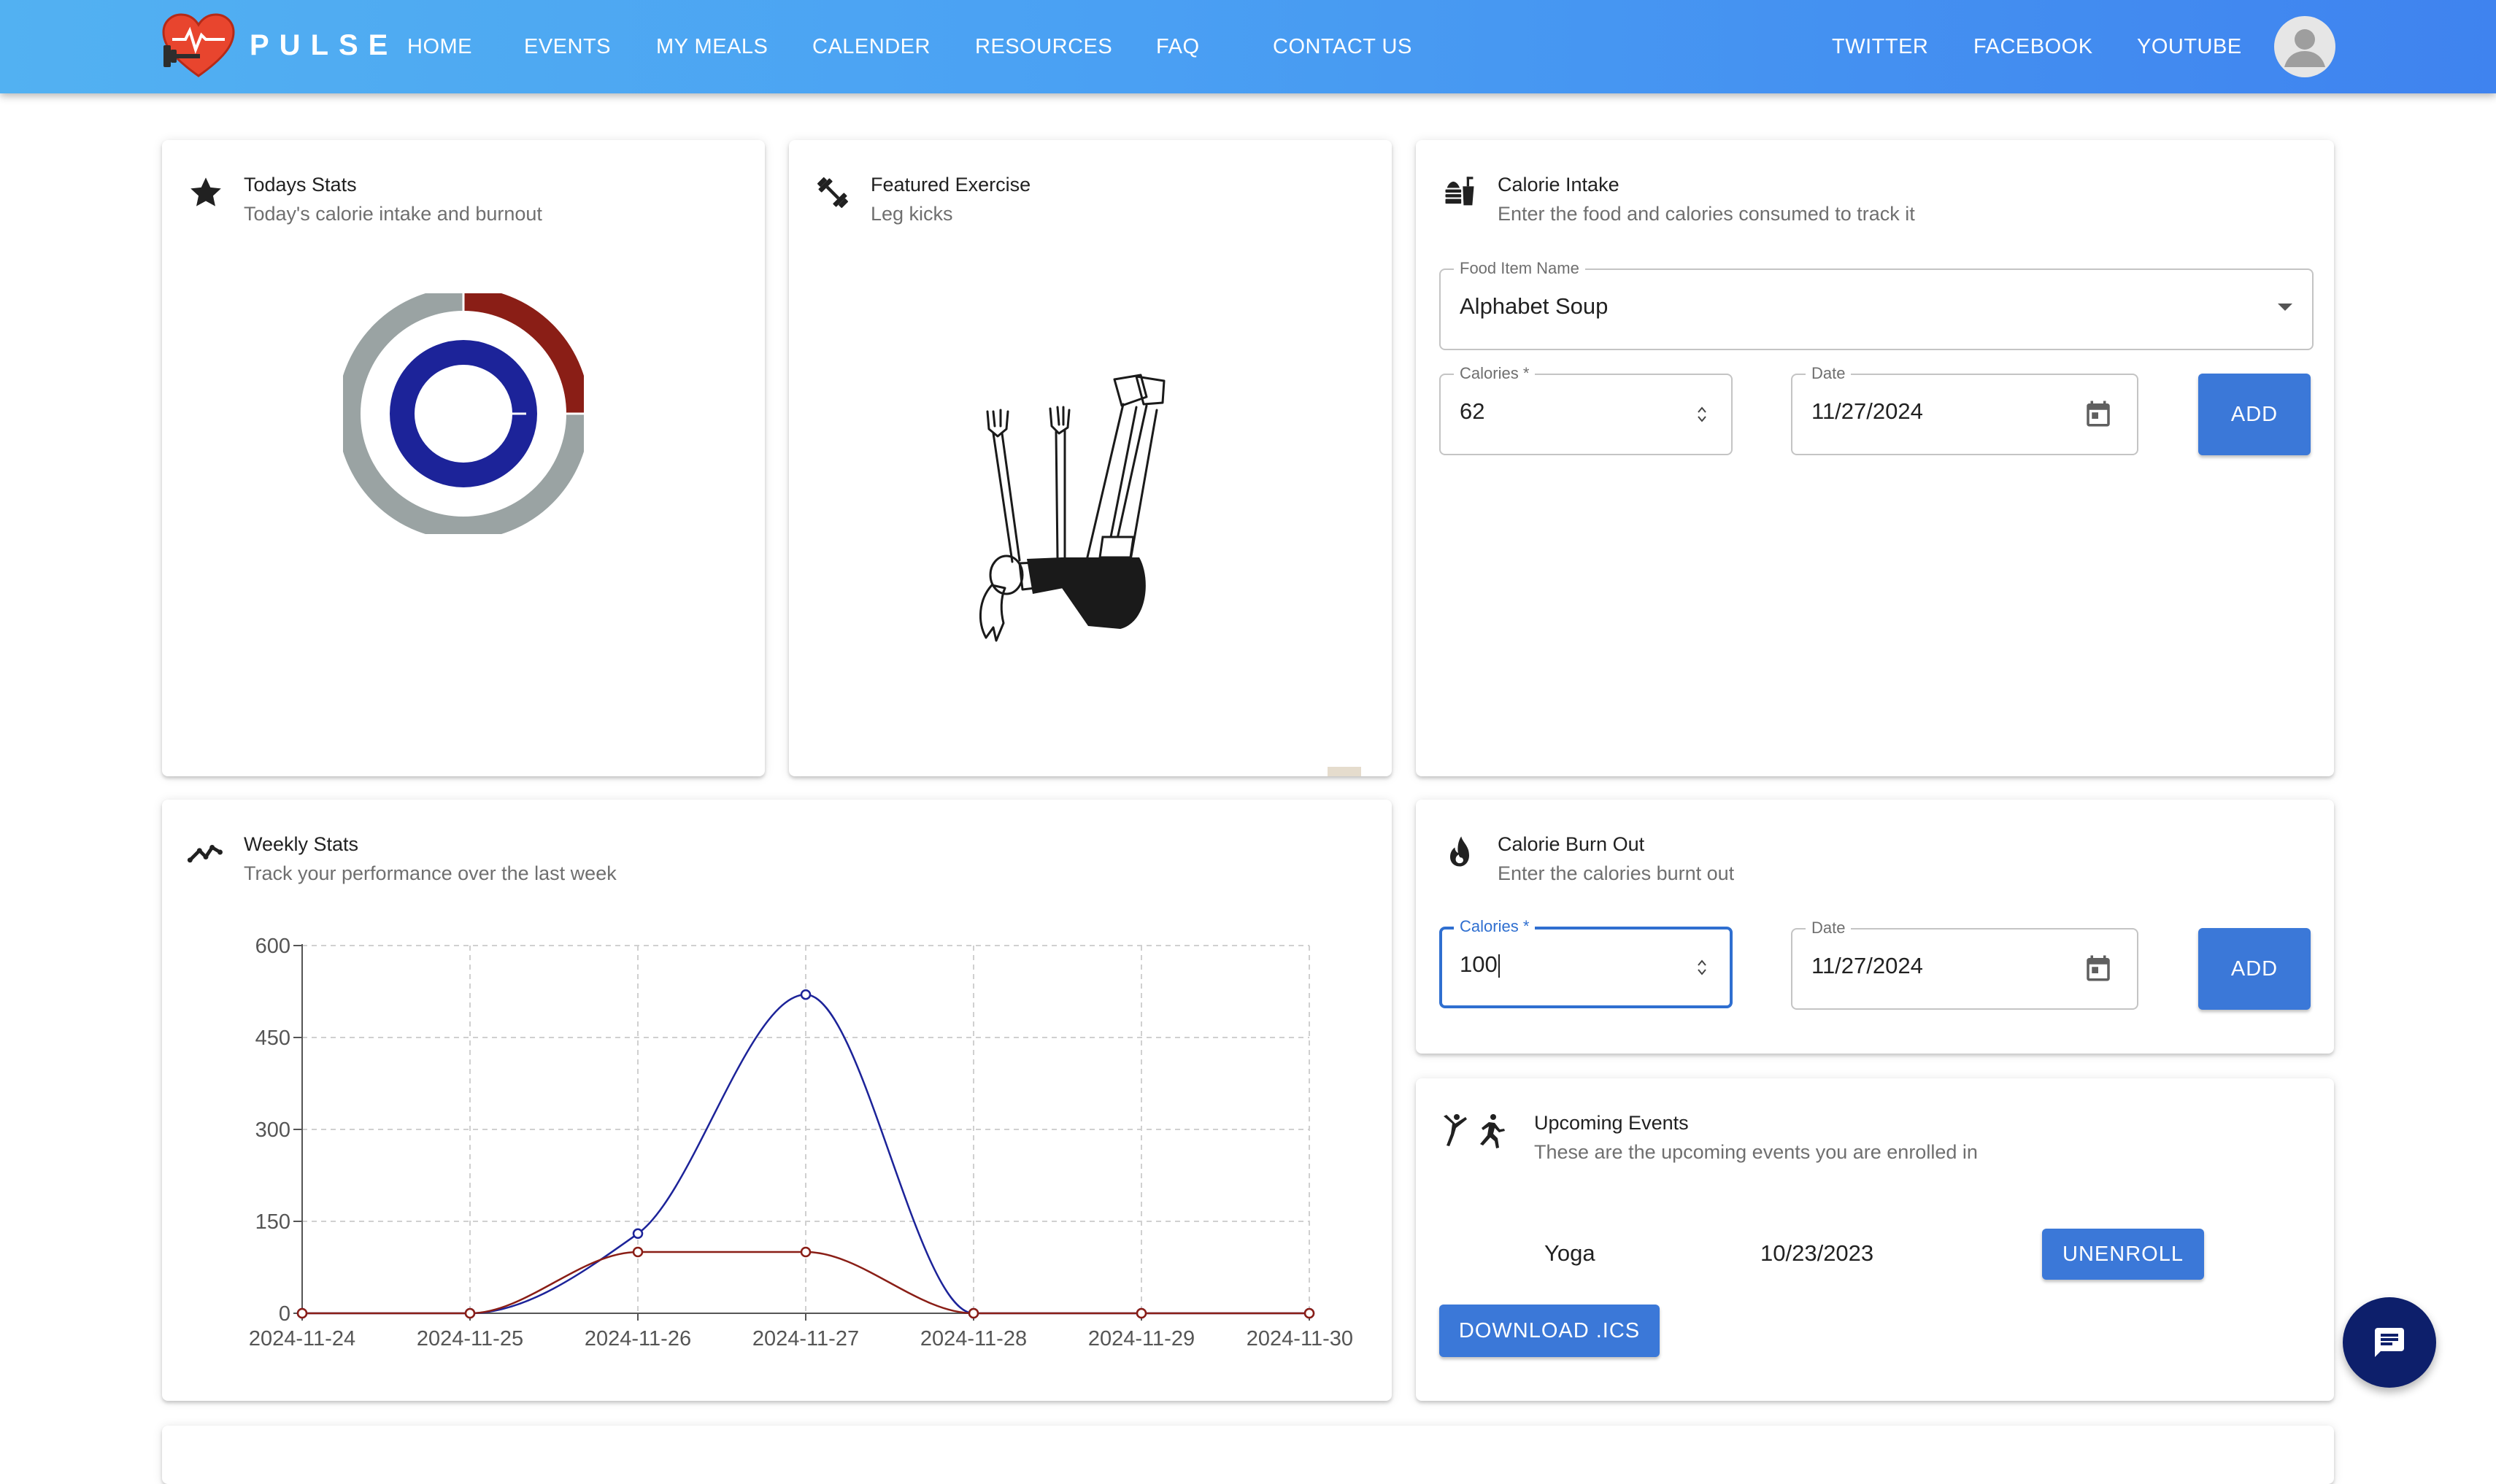 This screenshot has height=1484, width=2496. I want to click on unenroll-button: UNENROLL, so click(2123, 1254).